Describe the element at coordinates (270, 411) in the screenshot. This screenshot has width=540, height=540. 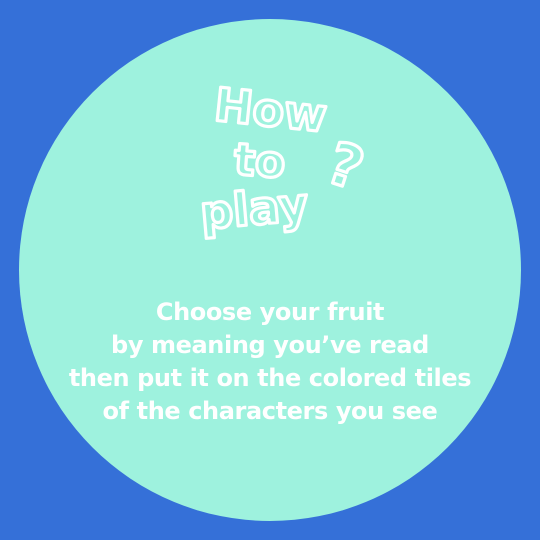
I see `instruction-line-4: of the characters you see` at that location.